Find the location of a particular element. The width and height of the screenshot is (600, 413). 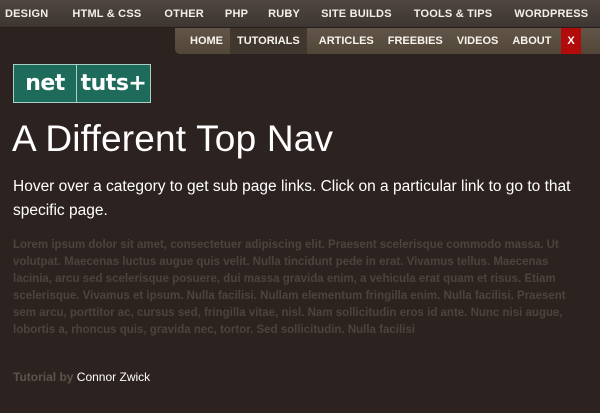

logo-tuts-text: tuts+ is located at coordinates (113, 83).